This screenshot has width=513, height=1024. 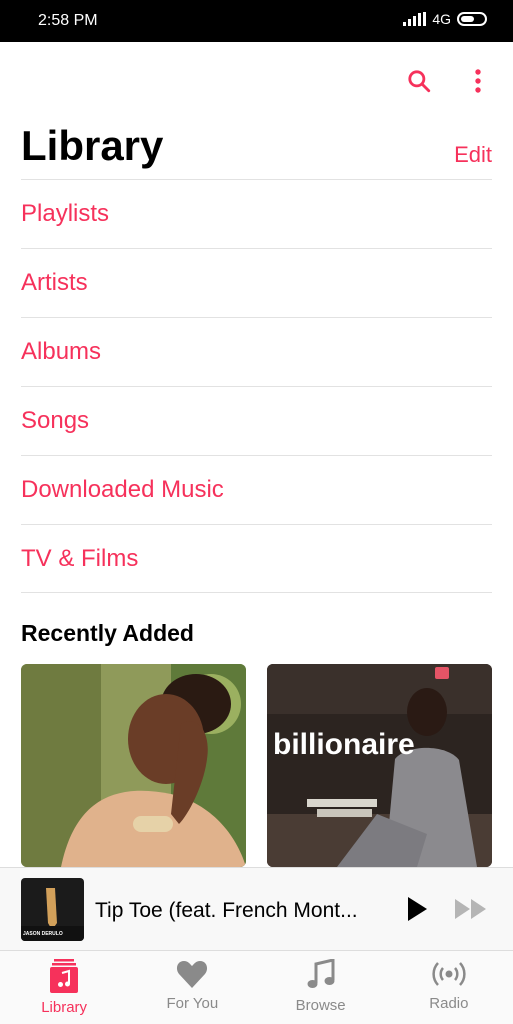 I want to click on tab-label: For You, so click(x=192, y=1003).